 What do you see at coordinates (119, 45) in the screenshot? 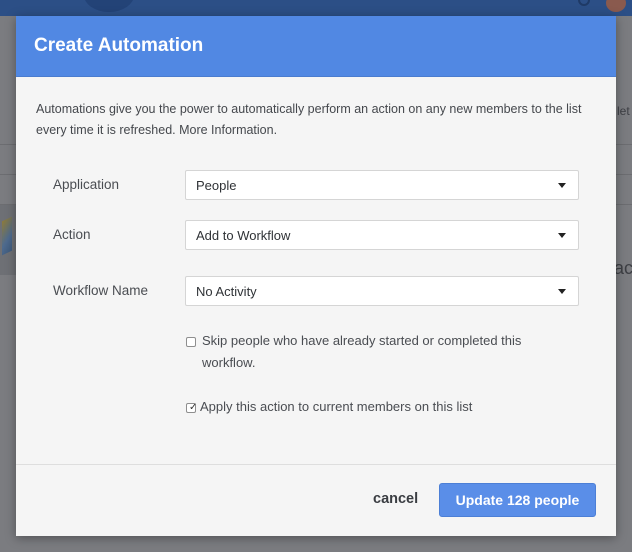
I see `modal-title: Create Automation` at bounding box center [119, 45].